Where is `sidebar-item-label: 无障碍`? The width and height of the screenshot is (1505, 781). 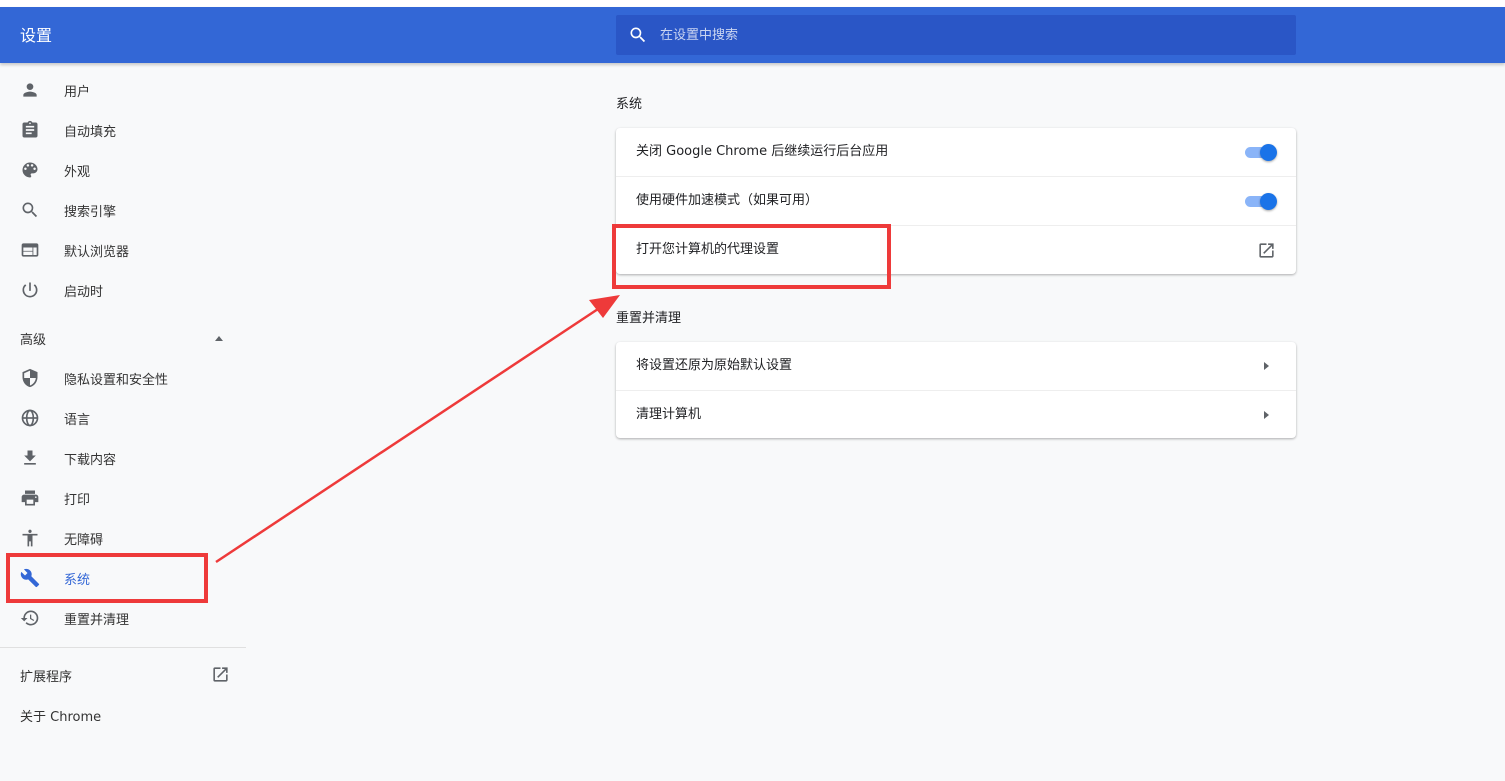 sidebar-item-label: 无障碍 is located at coordinates (84, 540).